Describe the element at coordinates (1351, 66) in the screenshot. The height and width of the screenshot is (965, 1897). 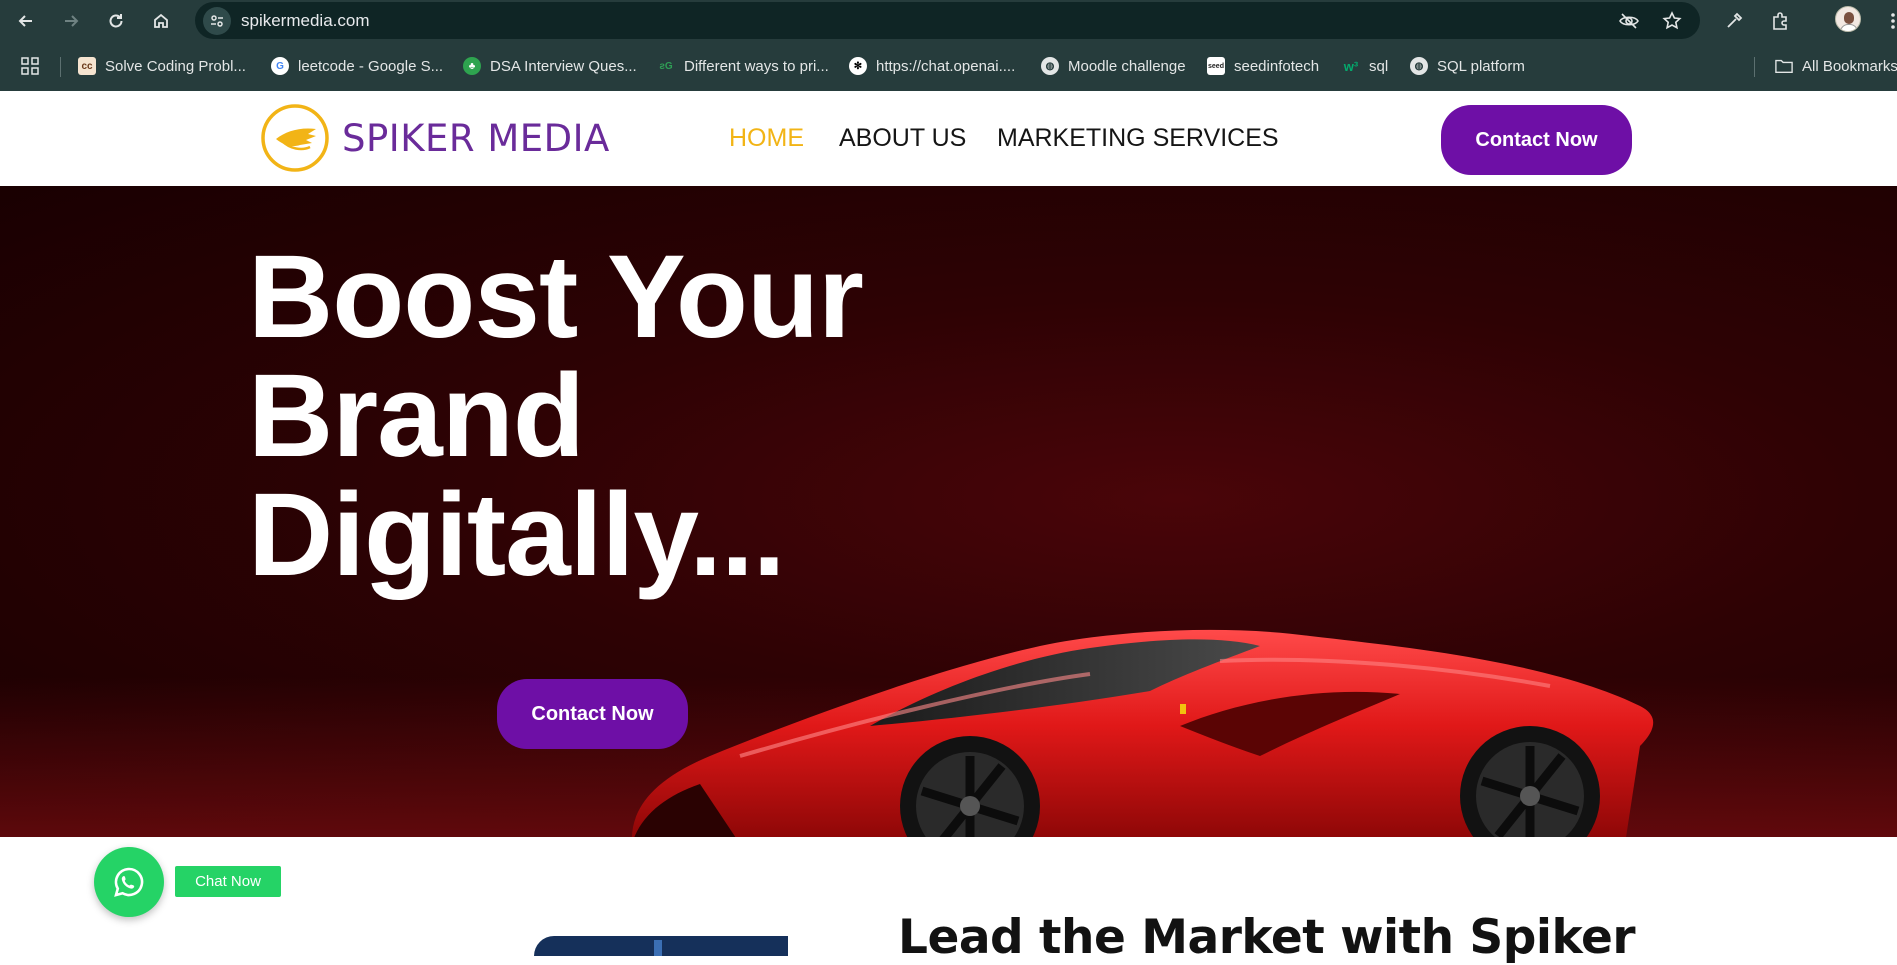
I see `w3schools-icon: w³` at that location.